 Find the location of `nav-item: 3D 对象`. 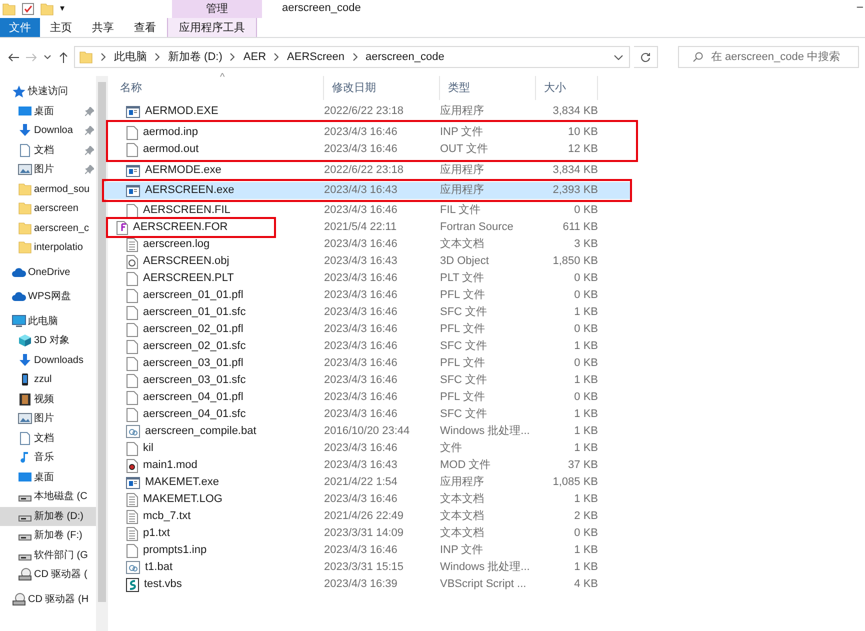

nav-item: 3D 对象 is located at coordinates (48, 340).